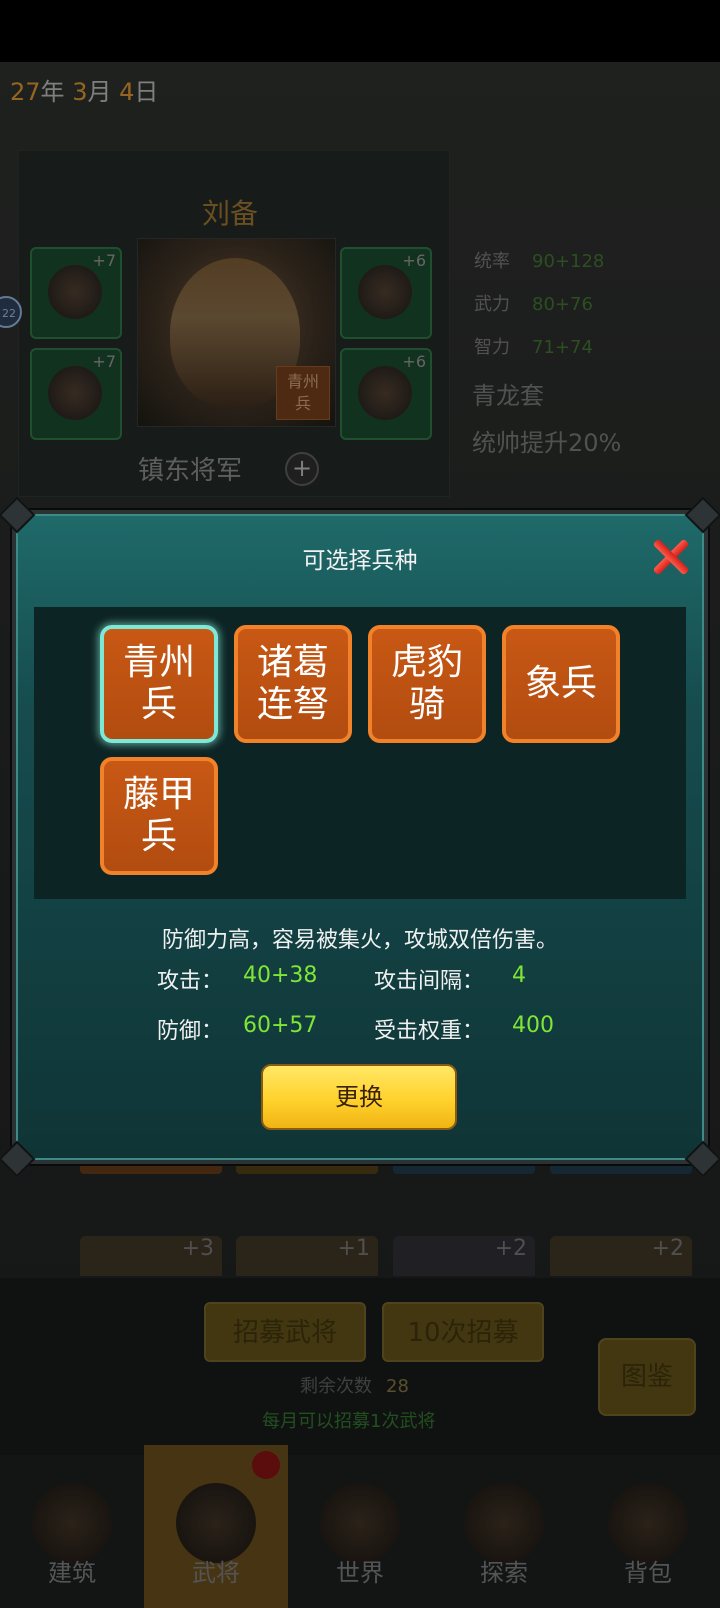 This screenshot has width=720, height=1608. I want to click on attack-value: 40+38, so click(280, 975).